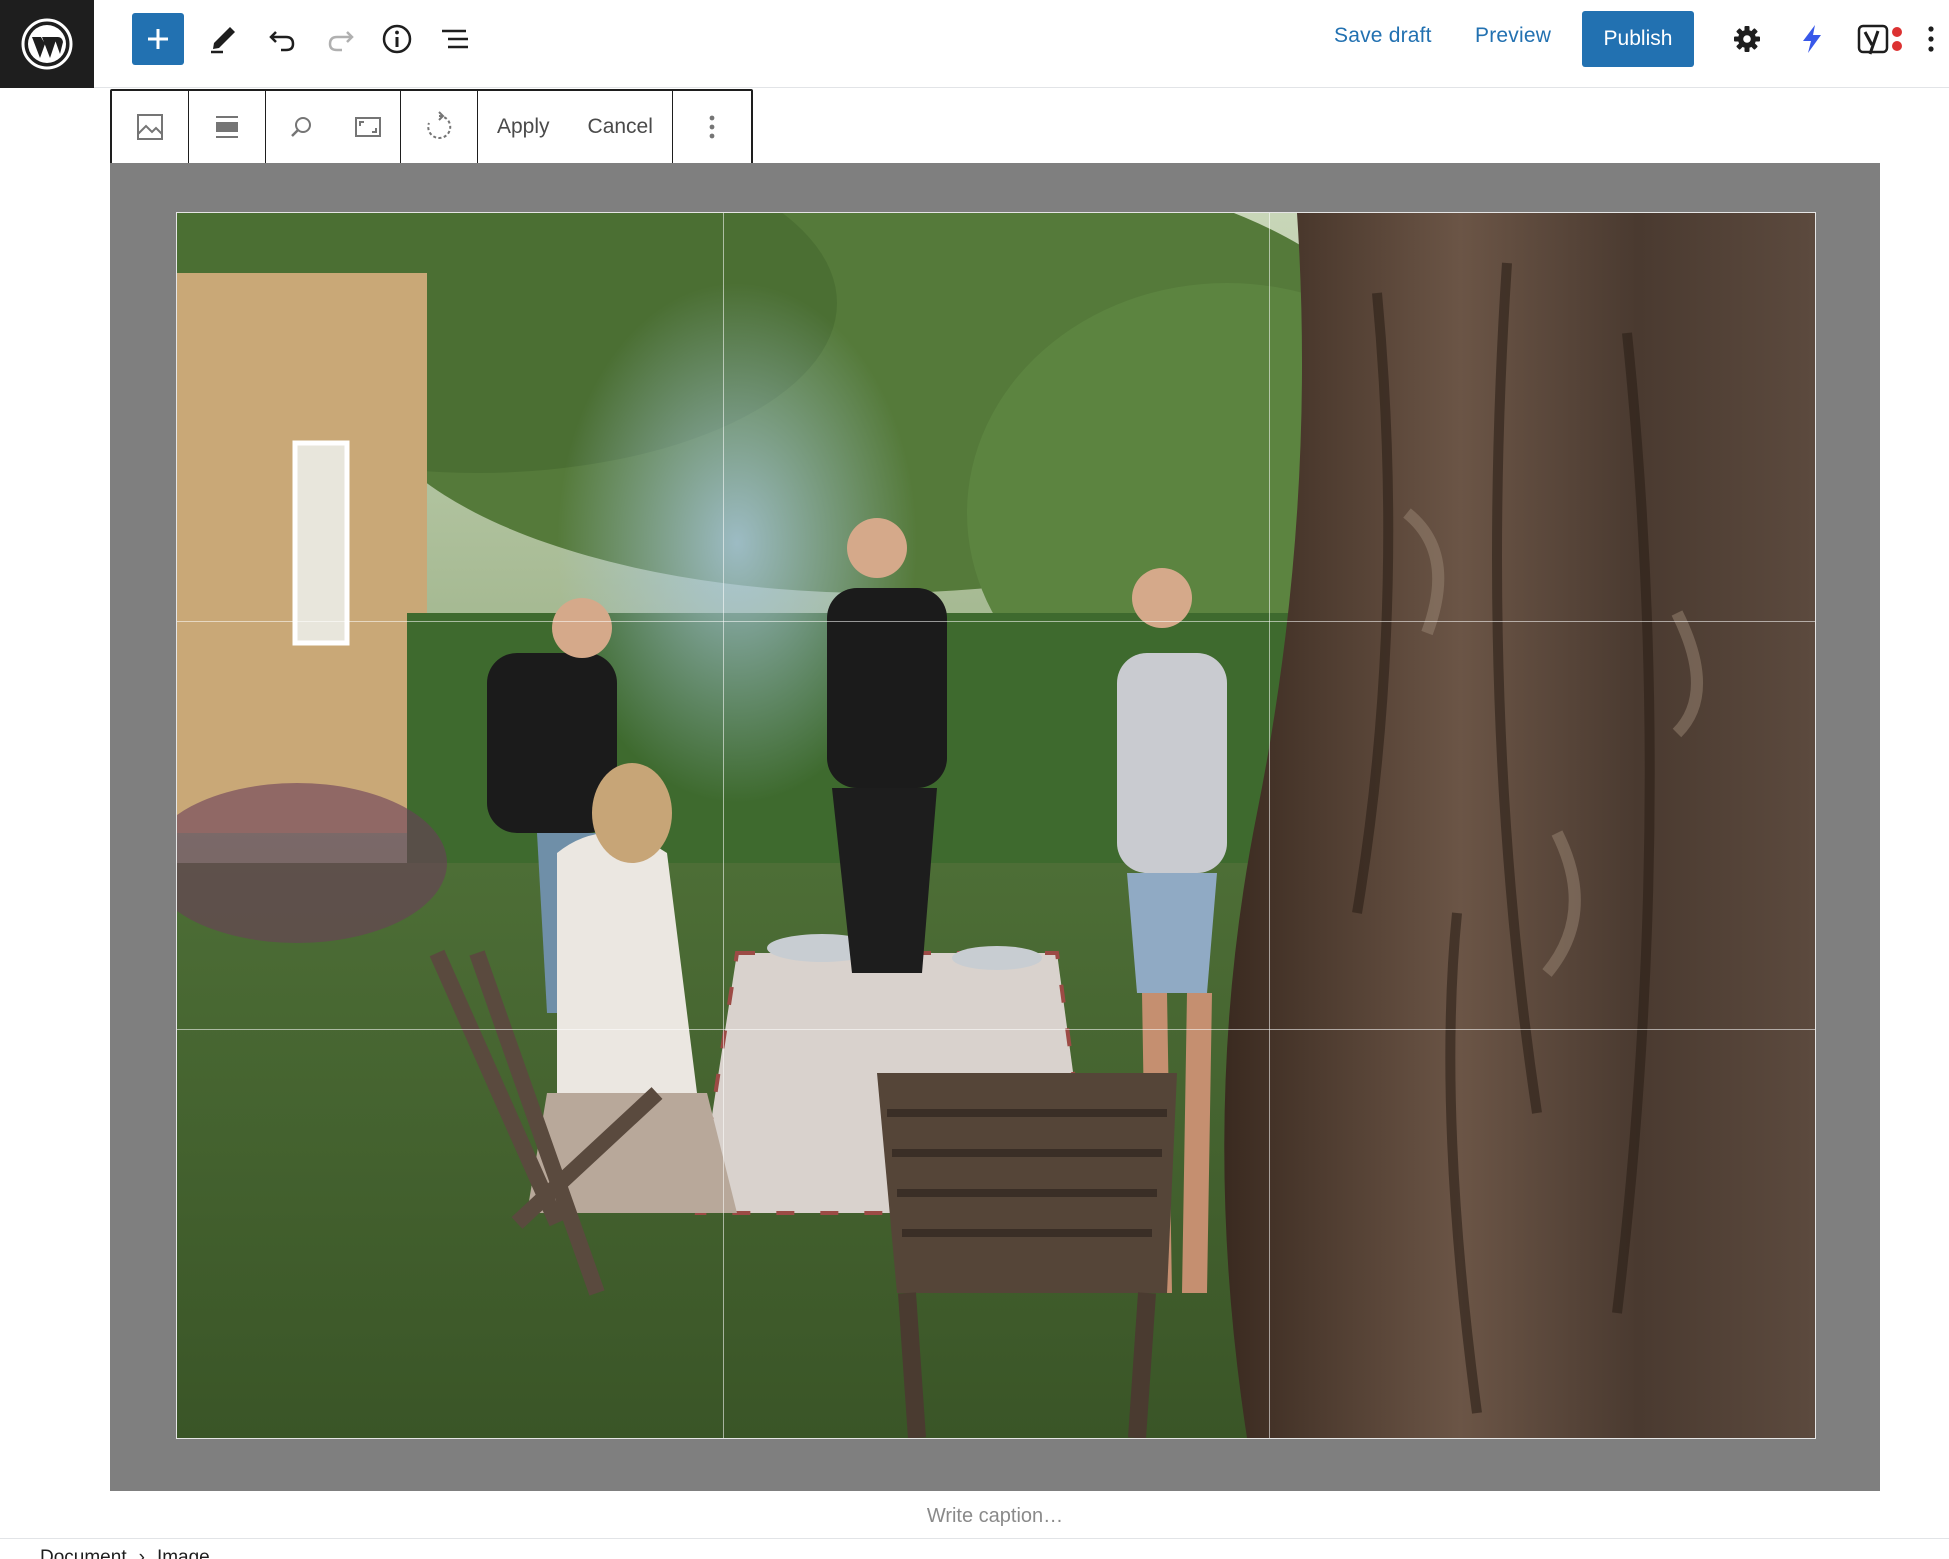 The height and width of the screenshot is (1559, 1949). I want to click on align-button, so click(227, 127).